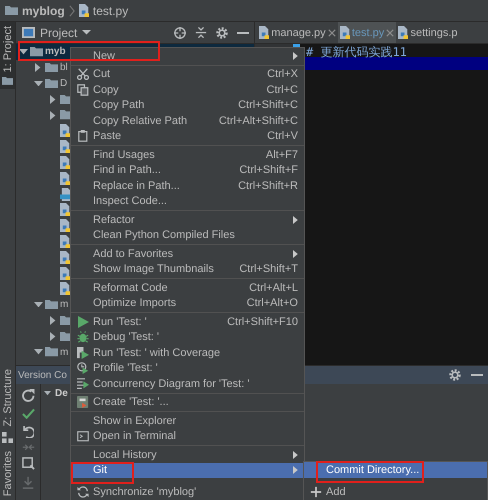 This screenshot has width=488, height=500. What do you see at coordinates (83, 492) in the screenshot?
I see `sync-icon` at bounding box center [83, 492].